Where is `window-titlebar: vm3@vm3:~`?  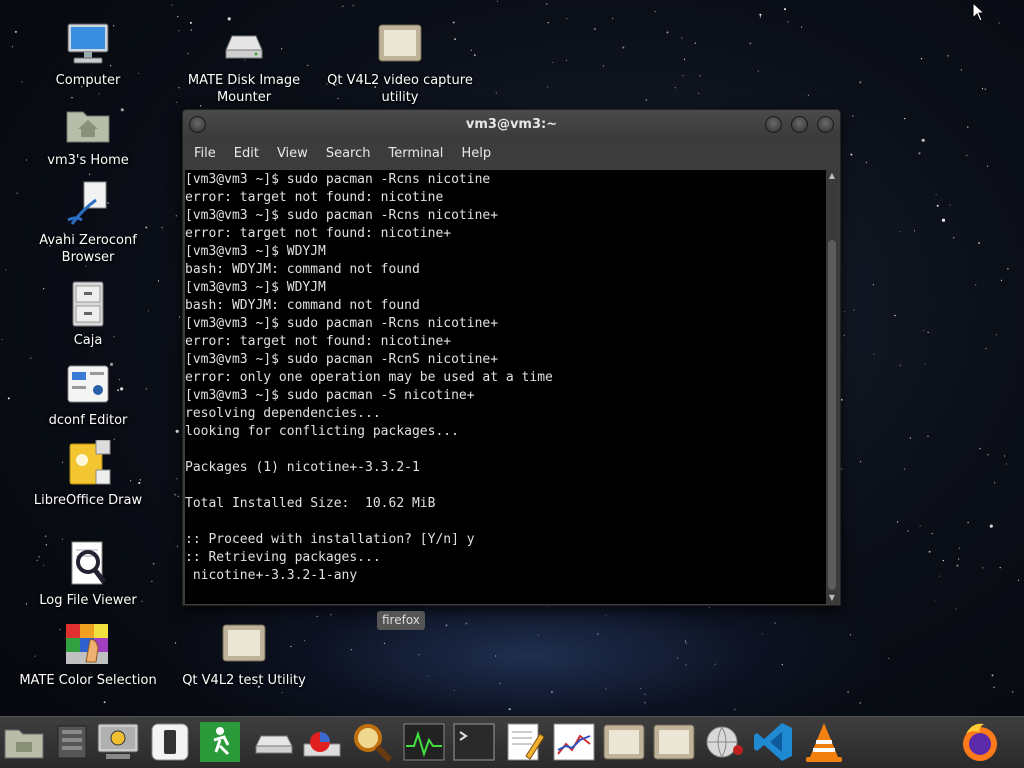 window-titlebar: vm3@vm3:~ is located at coordinates (511, 125).